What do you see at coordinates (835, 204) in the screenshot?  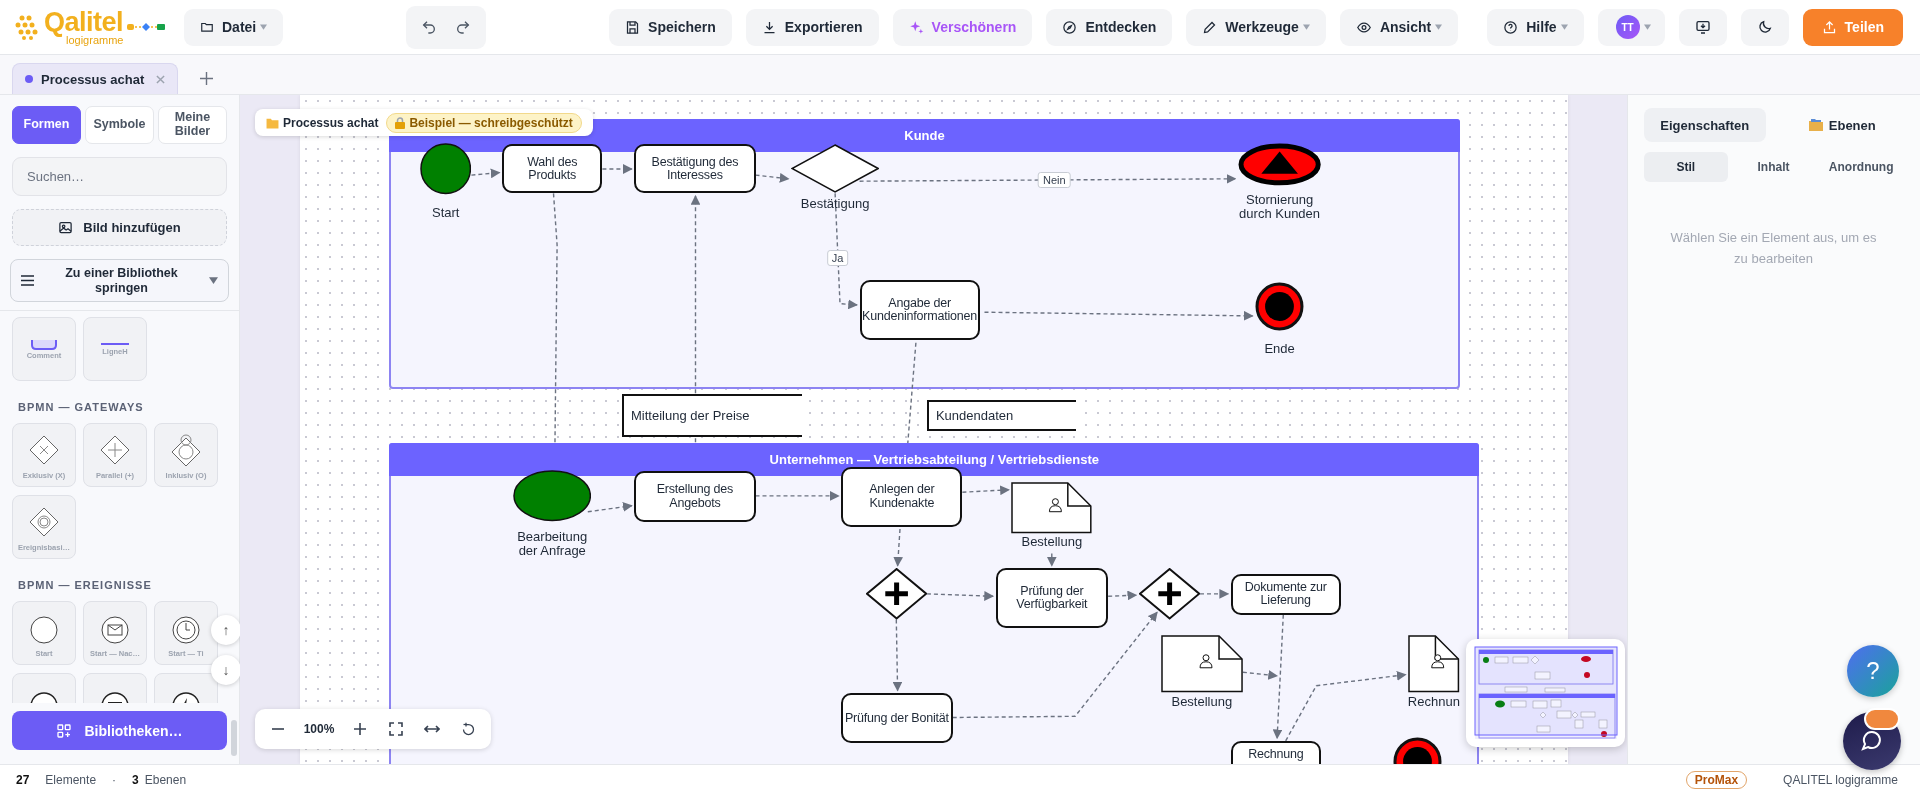 I see `gateway-label: Bestätigung` at bounding box center [835, 204].